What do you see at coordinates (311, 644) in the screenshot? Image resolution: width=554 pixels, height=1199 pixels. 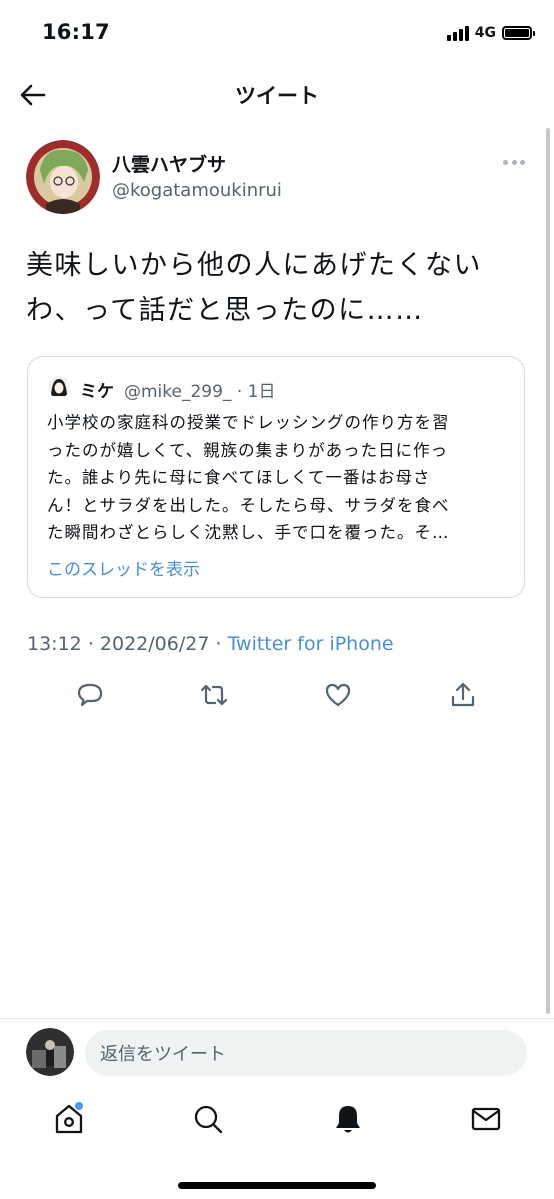 I see `tweet-source-link: Twitter for iPhone` at bounding box center [311, 644].